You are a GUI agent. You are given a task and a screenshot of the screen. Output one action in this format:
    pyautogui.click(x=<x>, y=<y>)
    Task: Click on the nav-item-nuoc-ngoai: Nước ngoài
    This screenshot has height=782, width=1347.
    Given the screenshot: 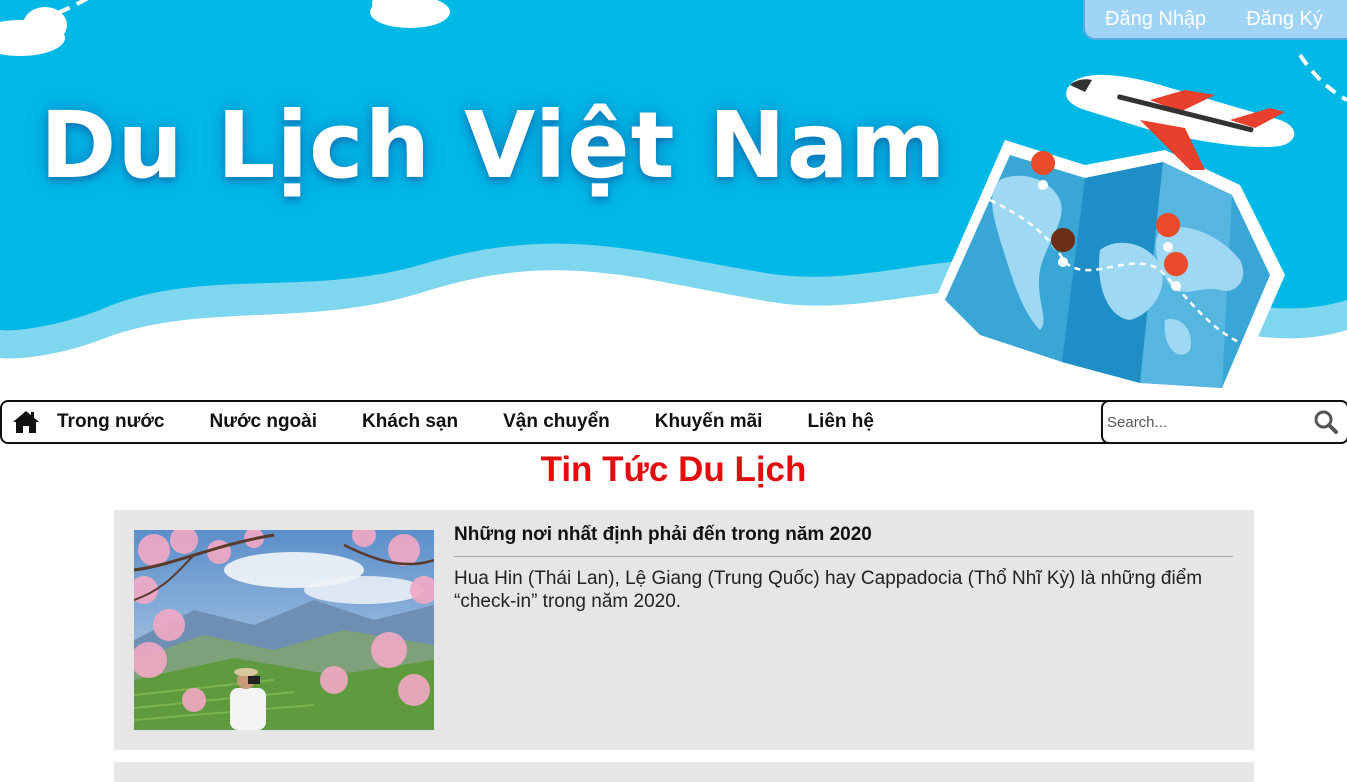 What is the action you would take?
    pyautogui.click(x=264, y=422)
    